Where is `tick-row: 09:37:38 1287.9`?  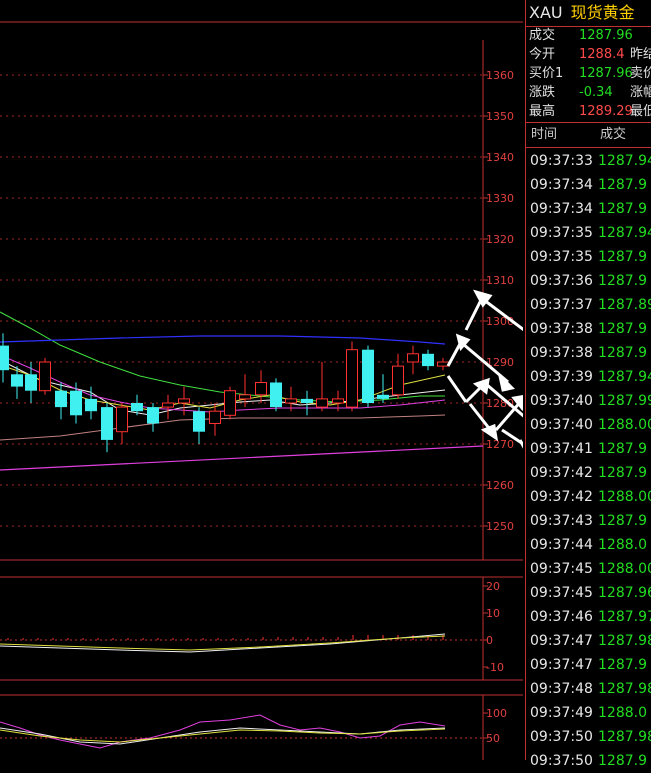 tick-row: 09:37:38 1287.9 is located at coordinates (588, 353).